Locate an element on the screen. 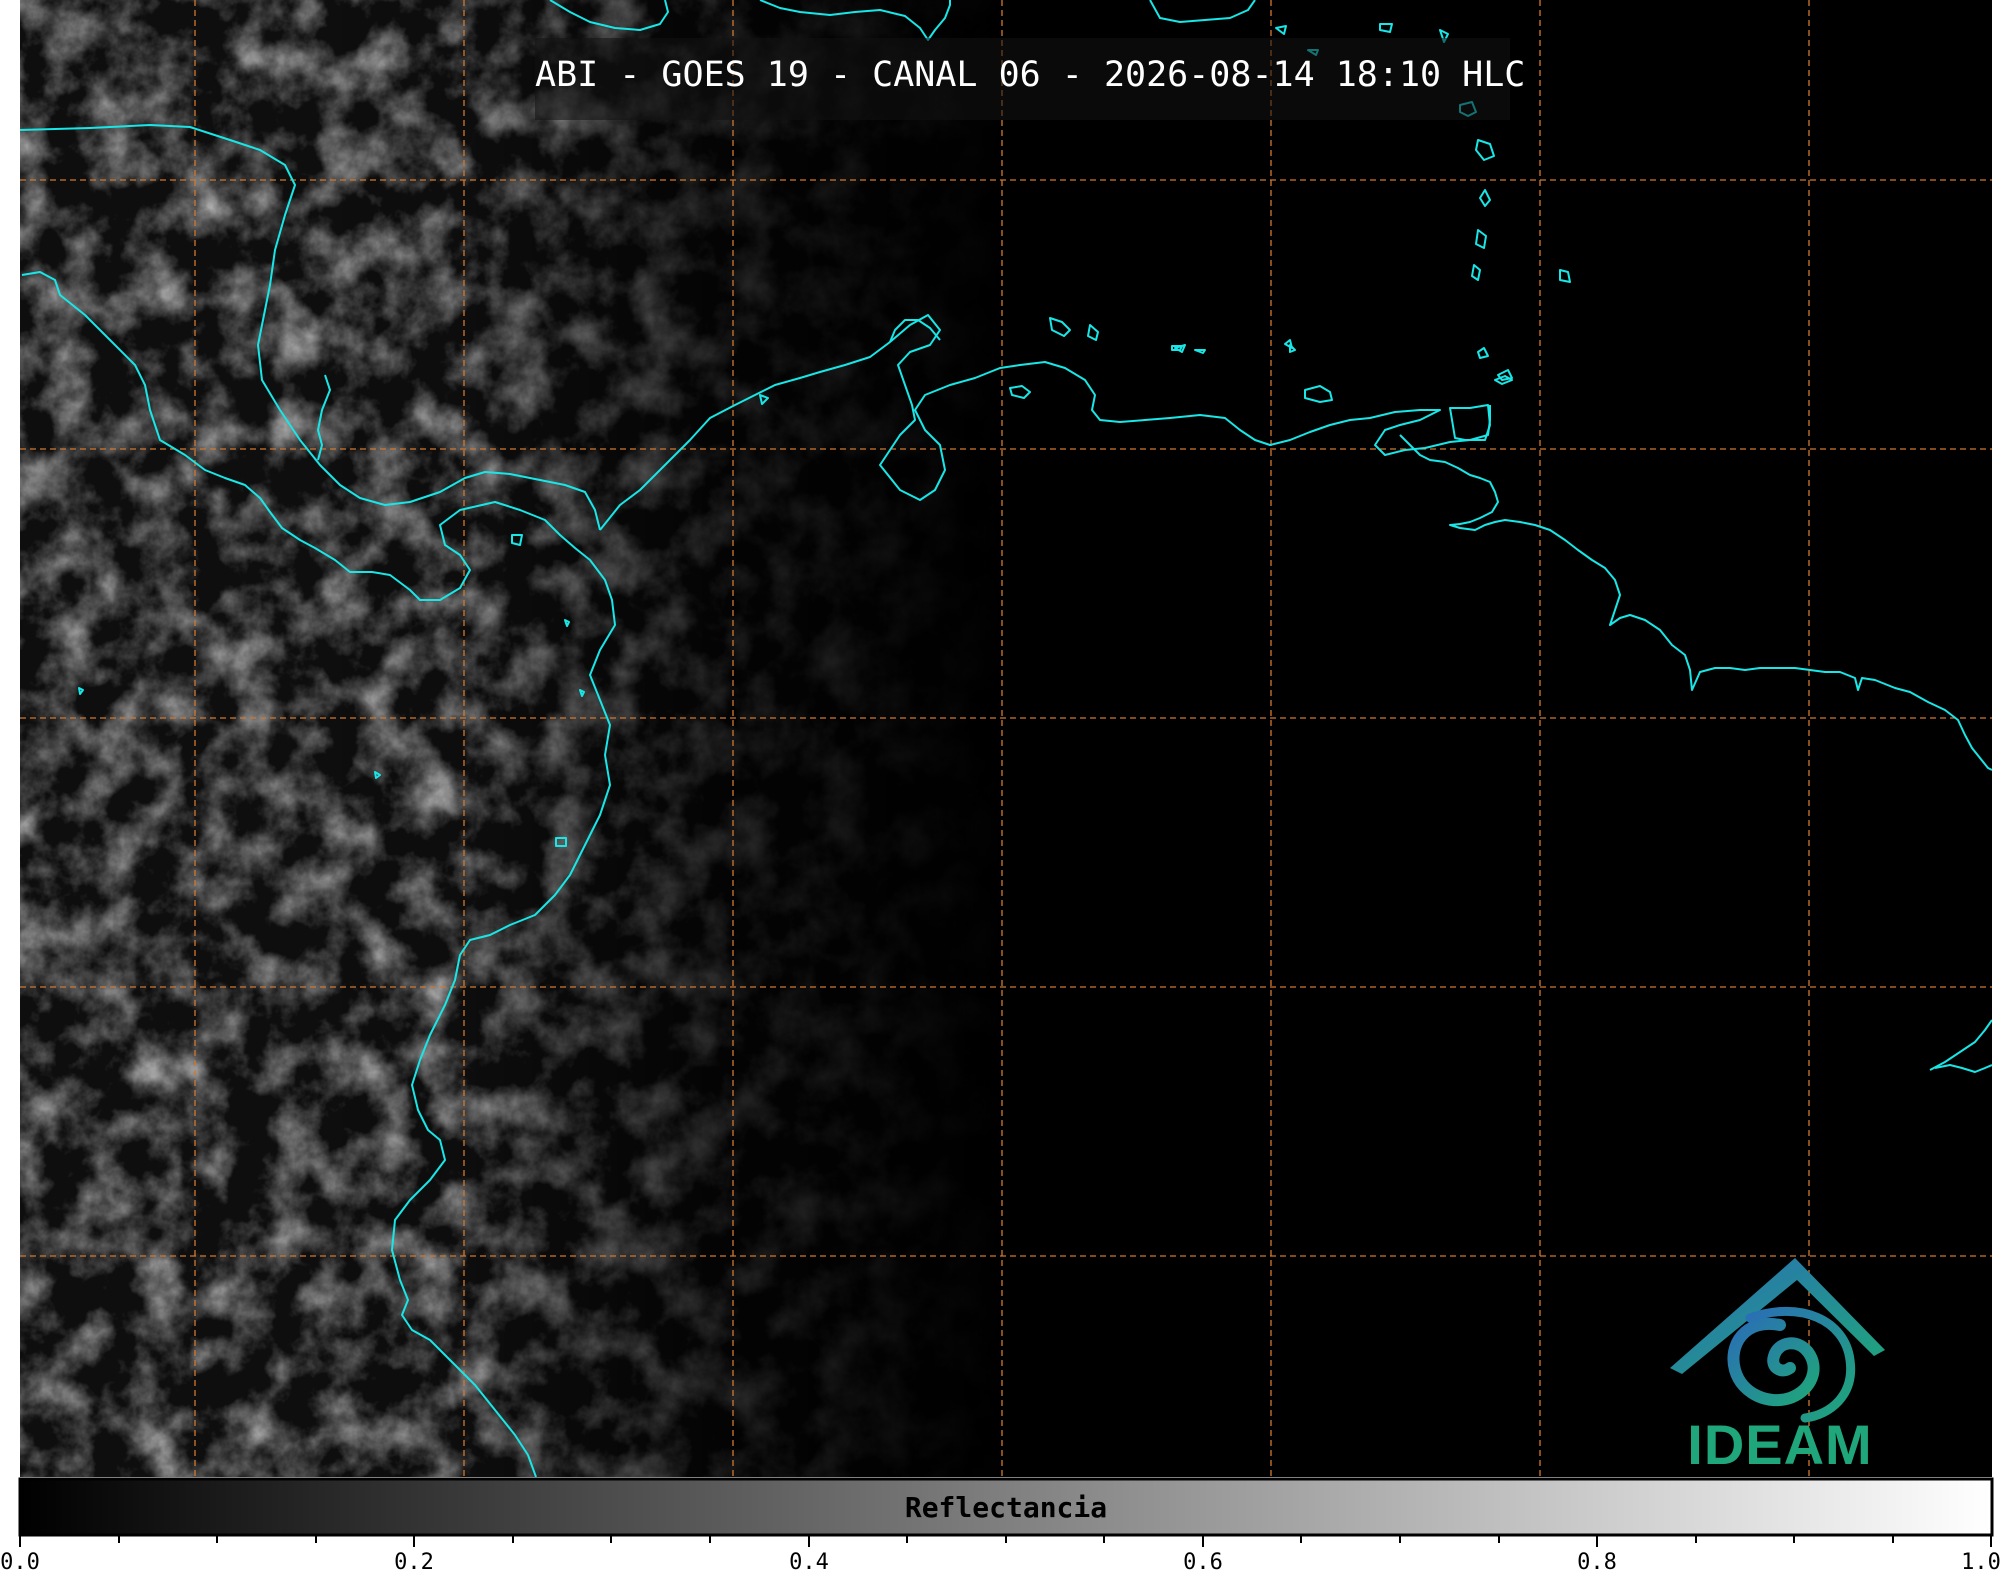 The width and height of the screenshot is (2011, 1577). colorbar-ticks is located at coordinates (1005, 1541).